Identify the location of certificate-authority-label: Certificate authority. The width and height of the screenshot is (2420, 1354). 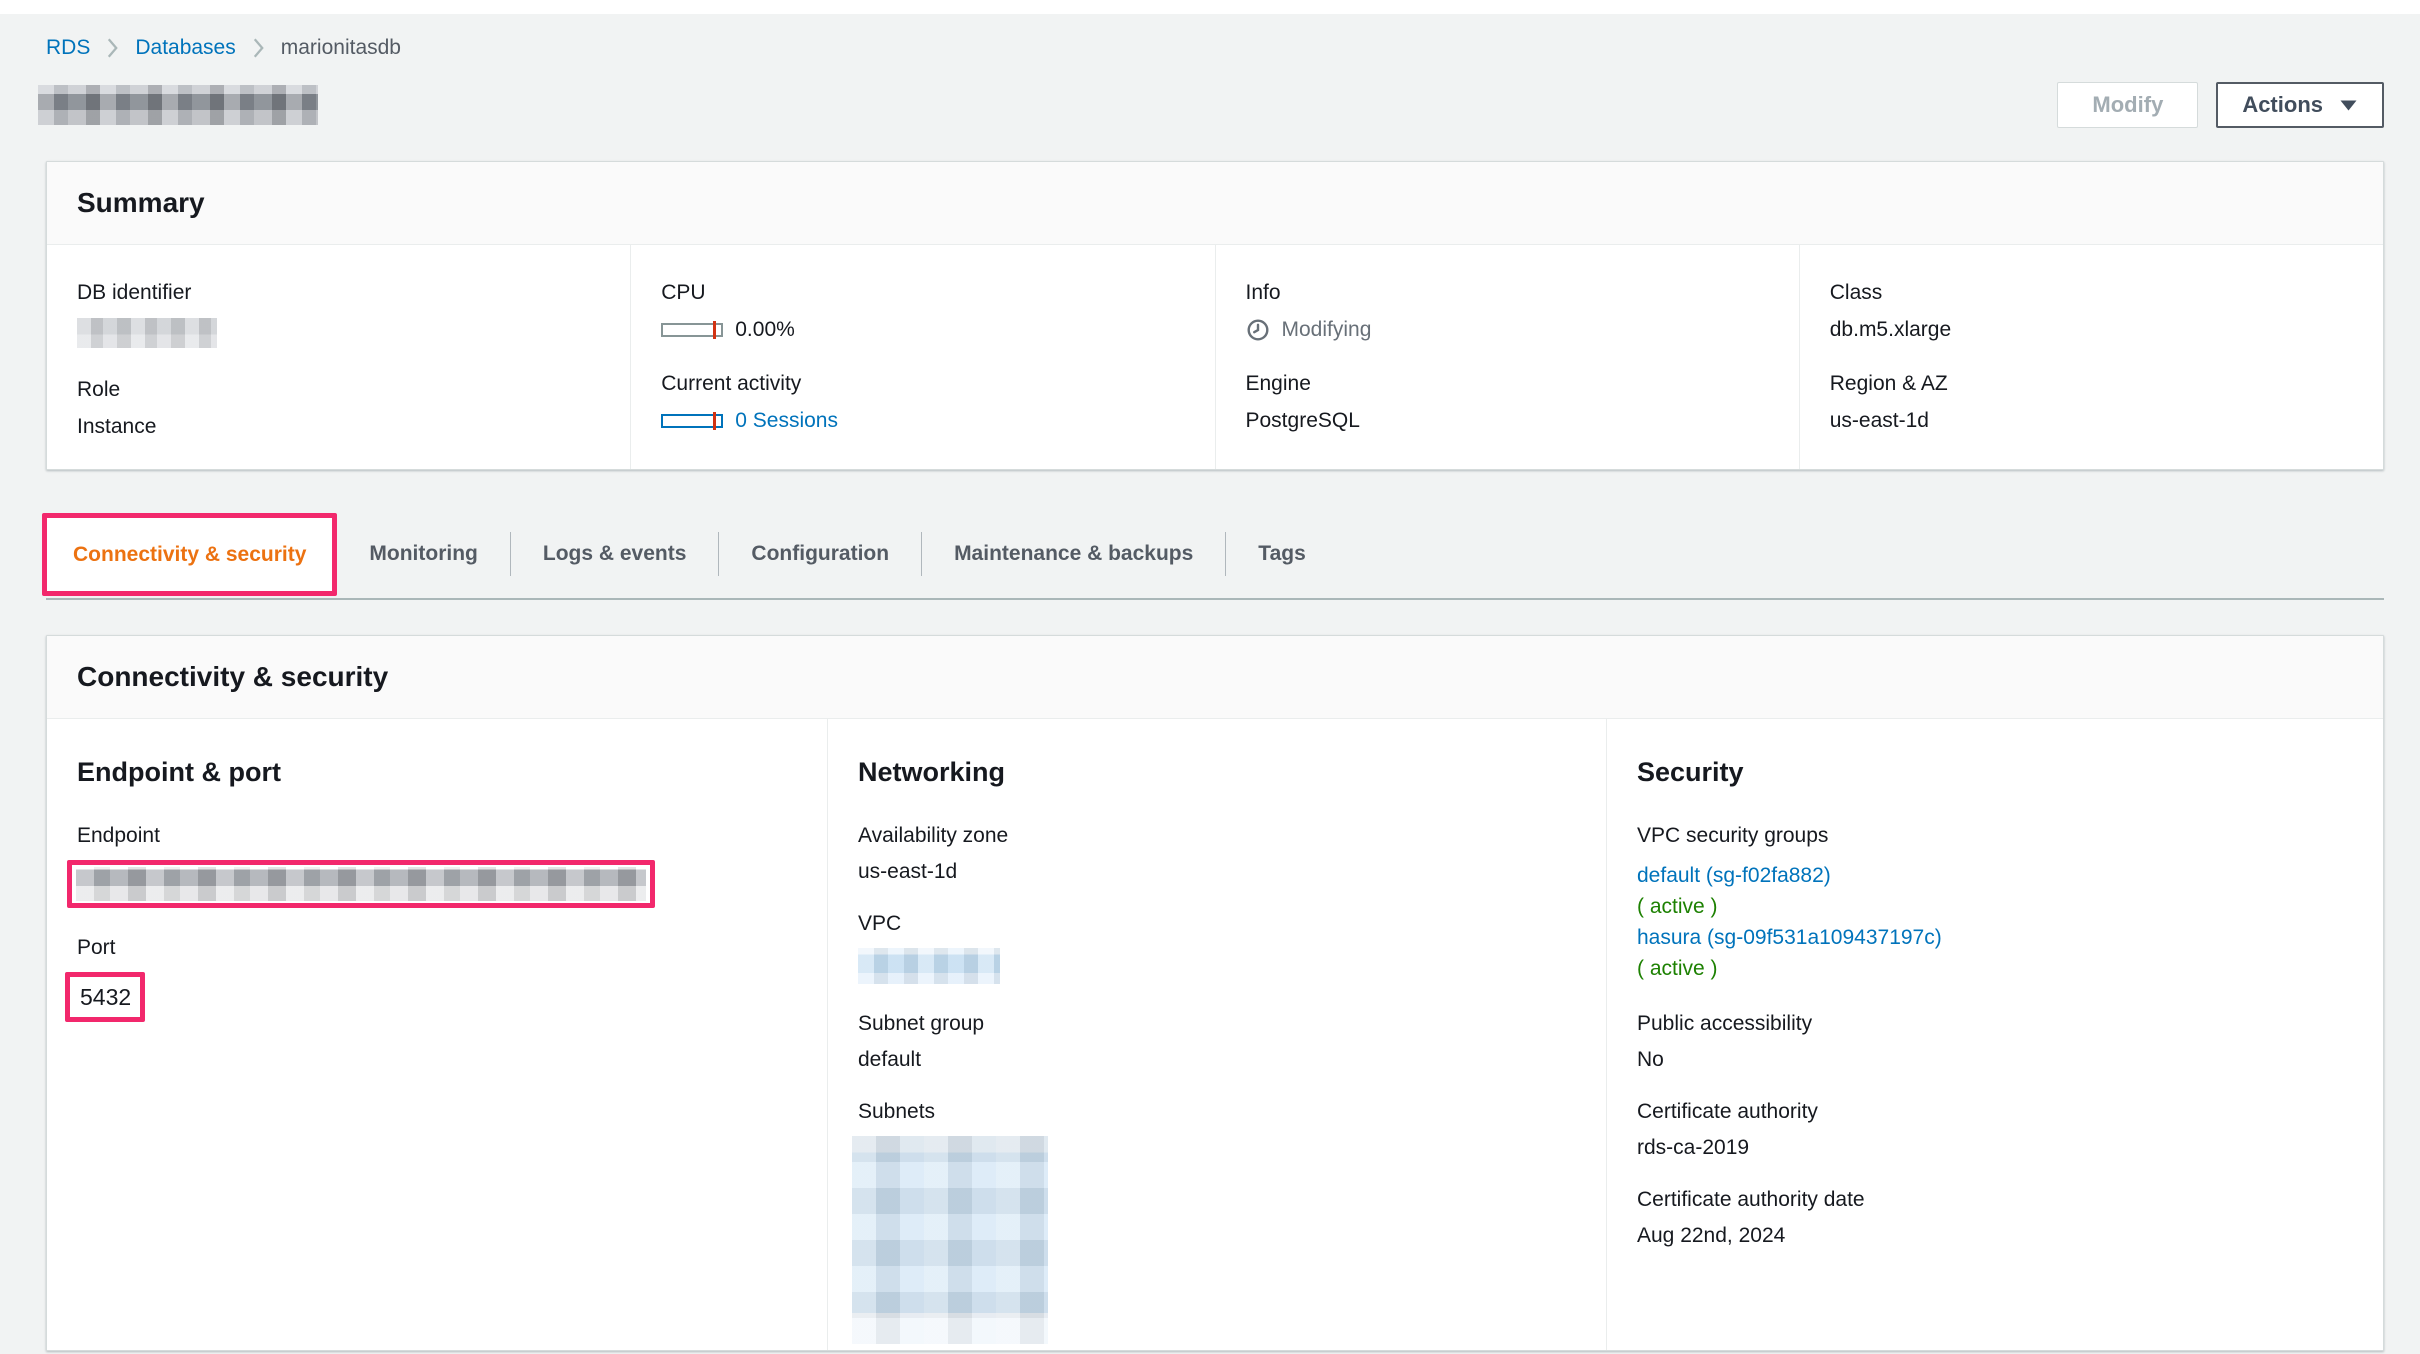
(1727, 1111).